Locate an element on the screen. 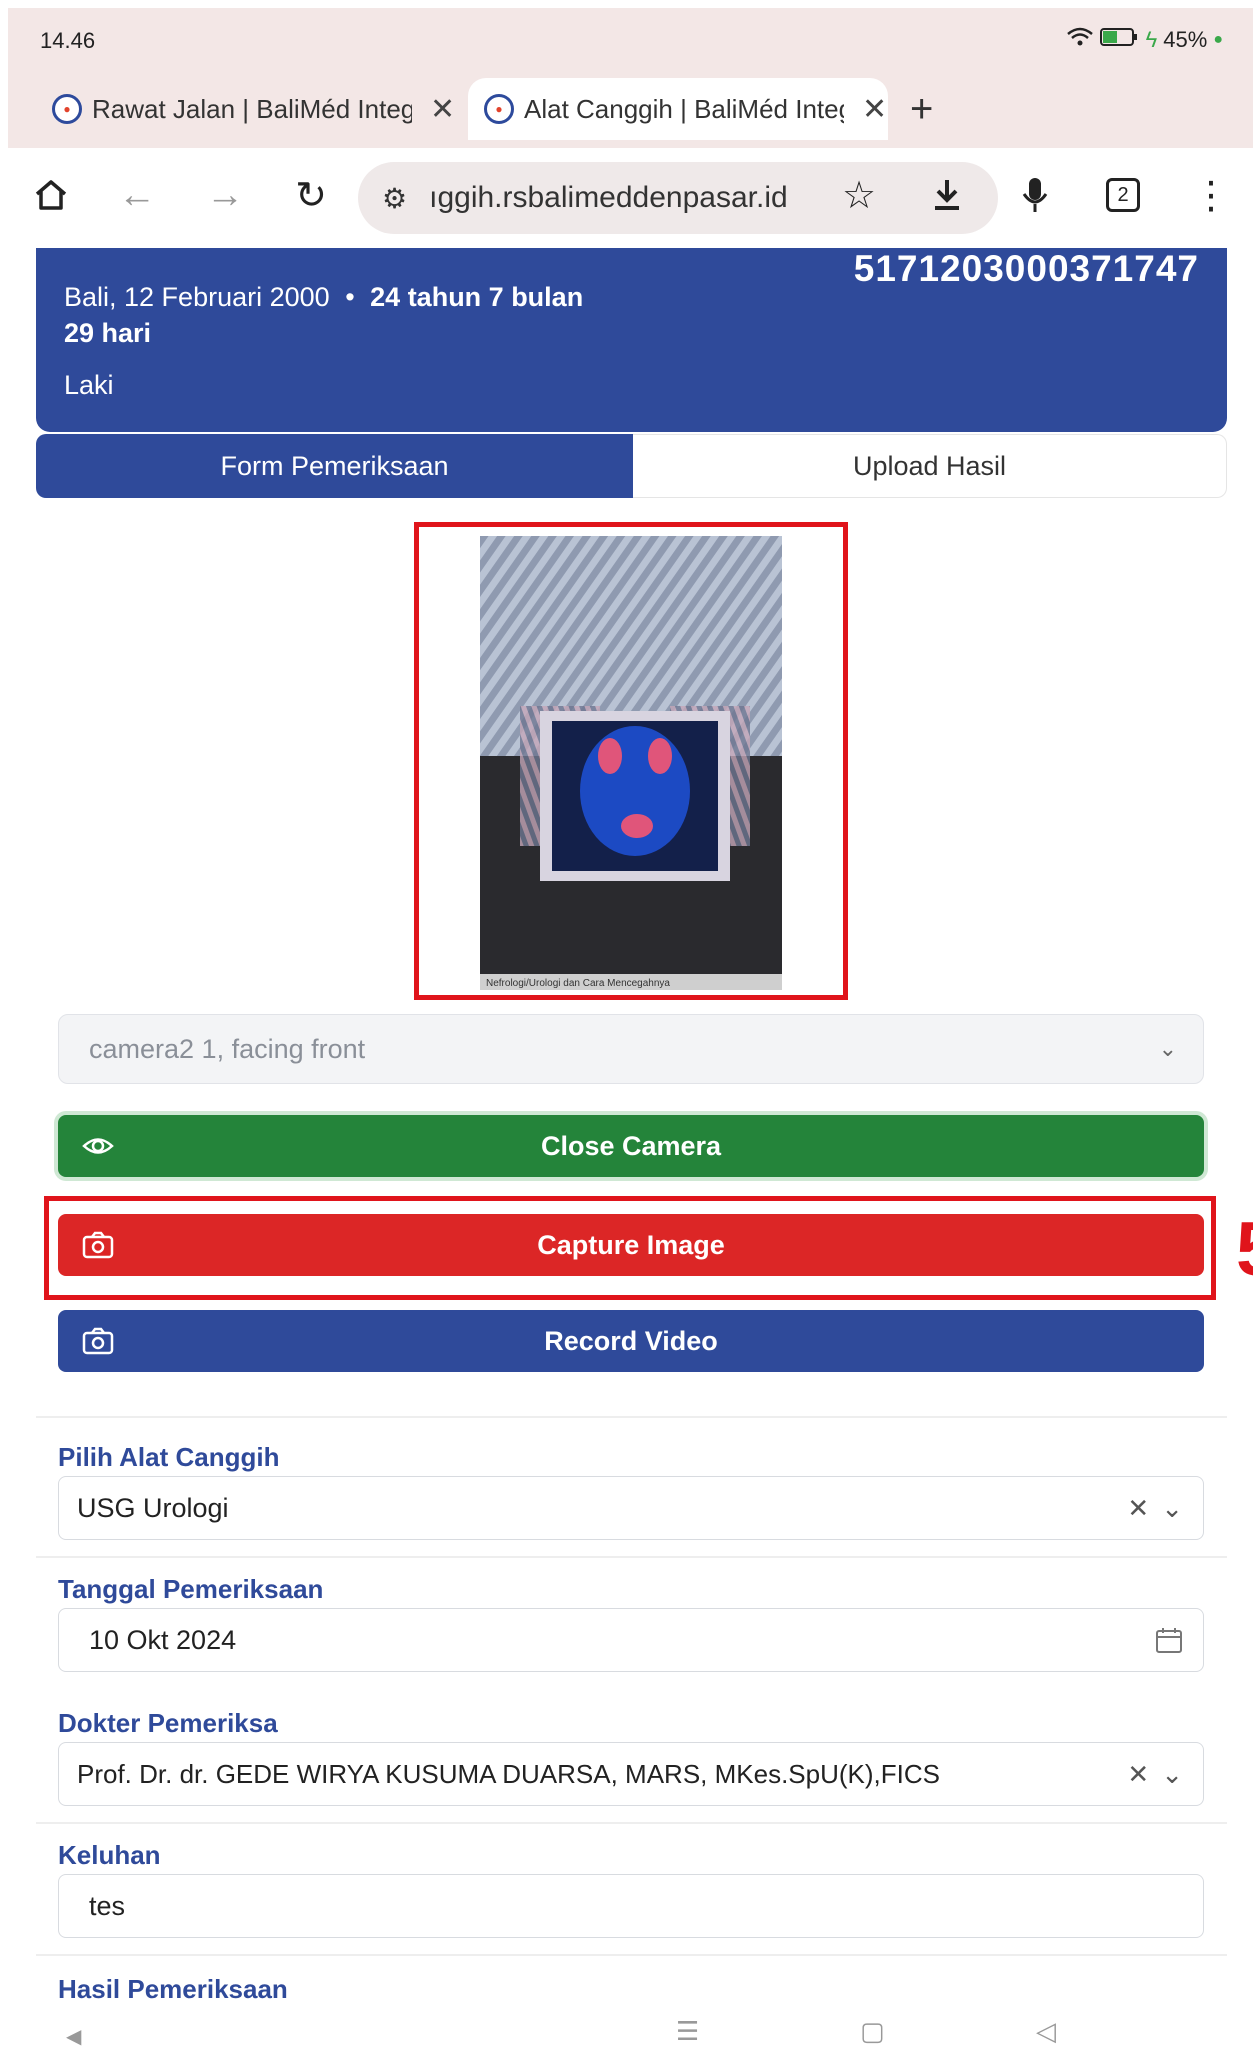  wifi-icon is located at coordinates (1080, 40).